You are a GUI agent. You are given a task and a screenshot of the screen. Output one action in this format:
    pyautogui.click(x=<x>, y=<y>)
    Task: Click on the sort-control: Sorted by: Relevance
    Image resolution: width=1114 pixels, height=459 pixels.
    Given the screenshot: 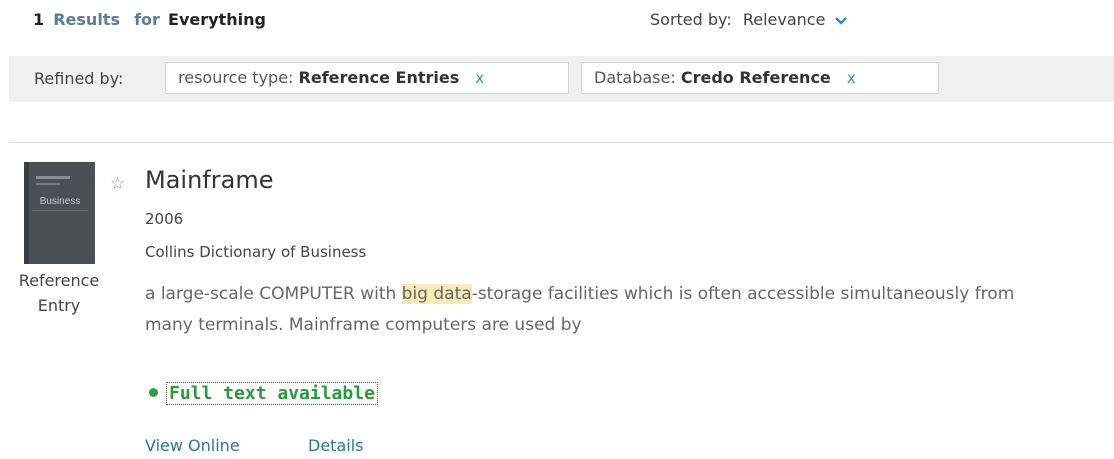 What is the action you would take?
    pyautogui.click(x=748, y=19)
    